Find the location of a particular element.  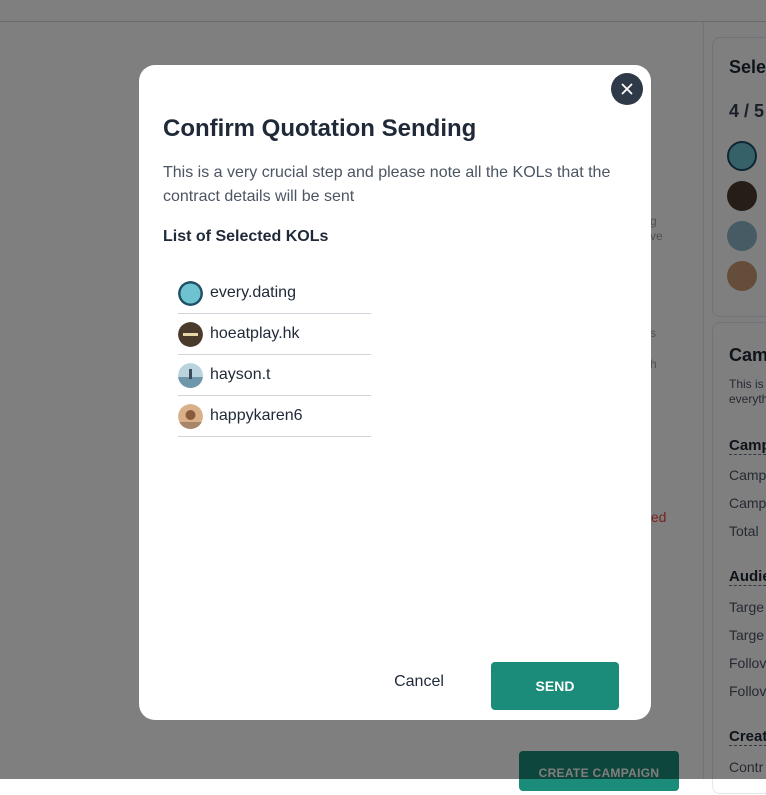

kol-name: hoeatplay.hk is located at coordinates (255, 333).